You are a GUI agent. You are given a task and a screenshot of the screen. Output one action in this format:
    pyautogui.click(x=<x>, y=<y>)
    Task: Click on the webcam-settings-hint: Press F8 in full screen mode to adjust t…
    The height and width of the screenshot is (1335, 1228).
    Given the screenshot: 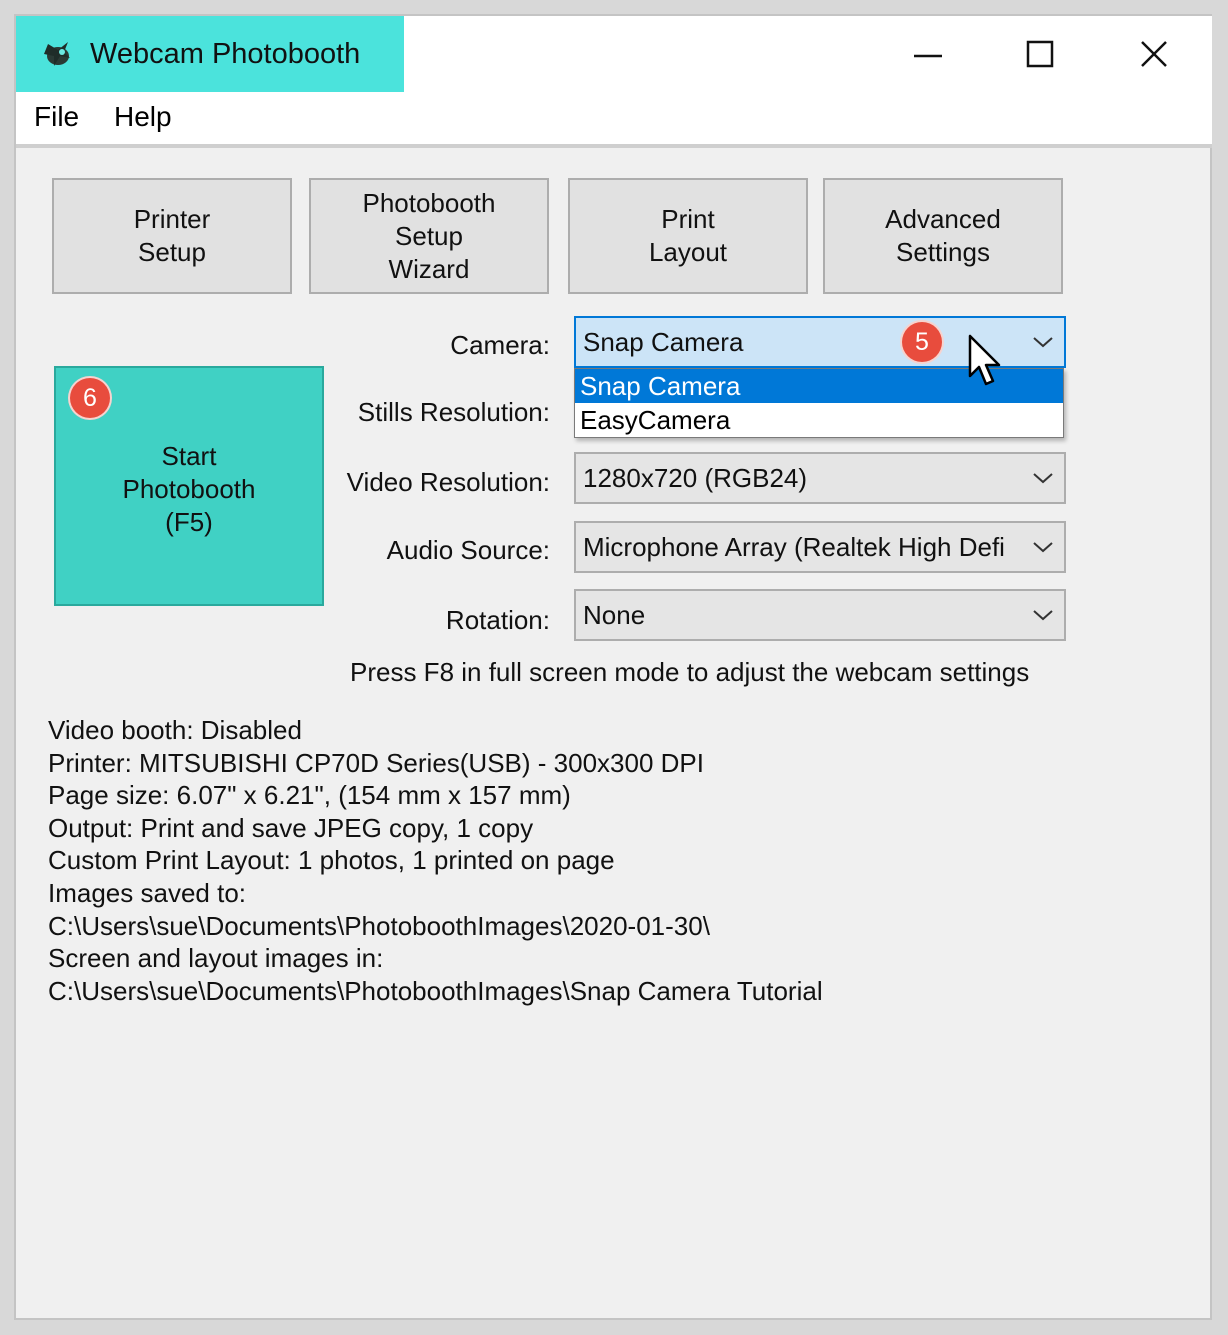 What is the action you would take?
    pyautogui.click(x=690, y=672)
    